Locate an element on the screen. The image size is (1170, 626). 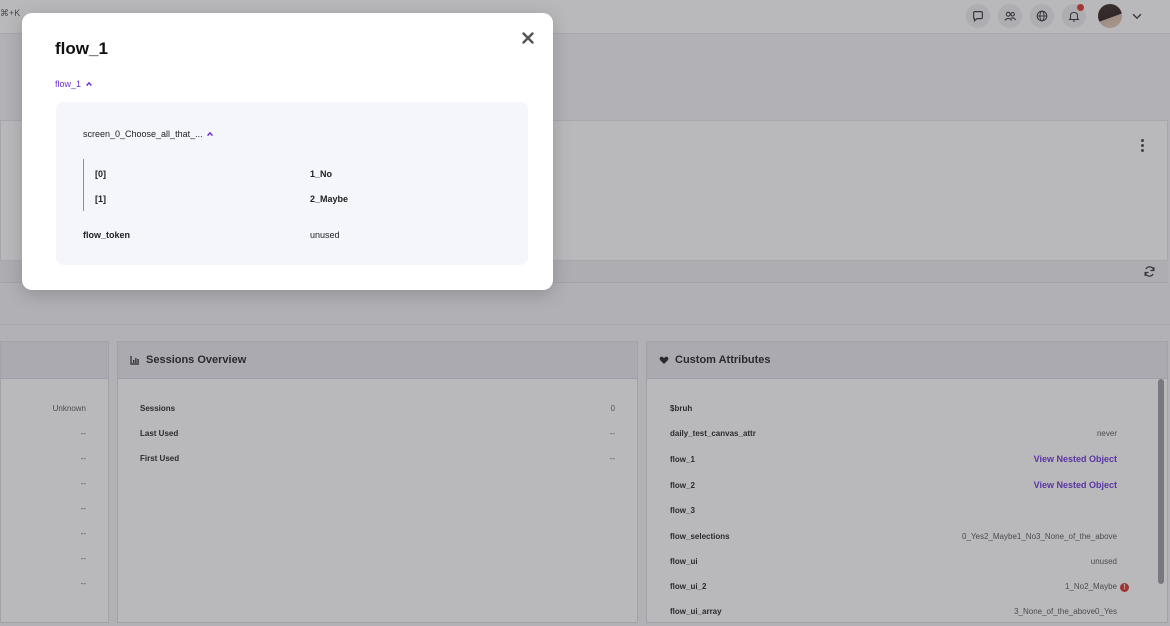
collapse-toggle-label: flow_1 is located at coordinates (68, 84).